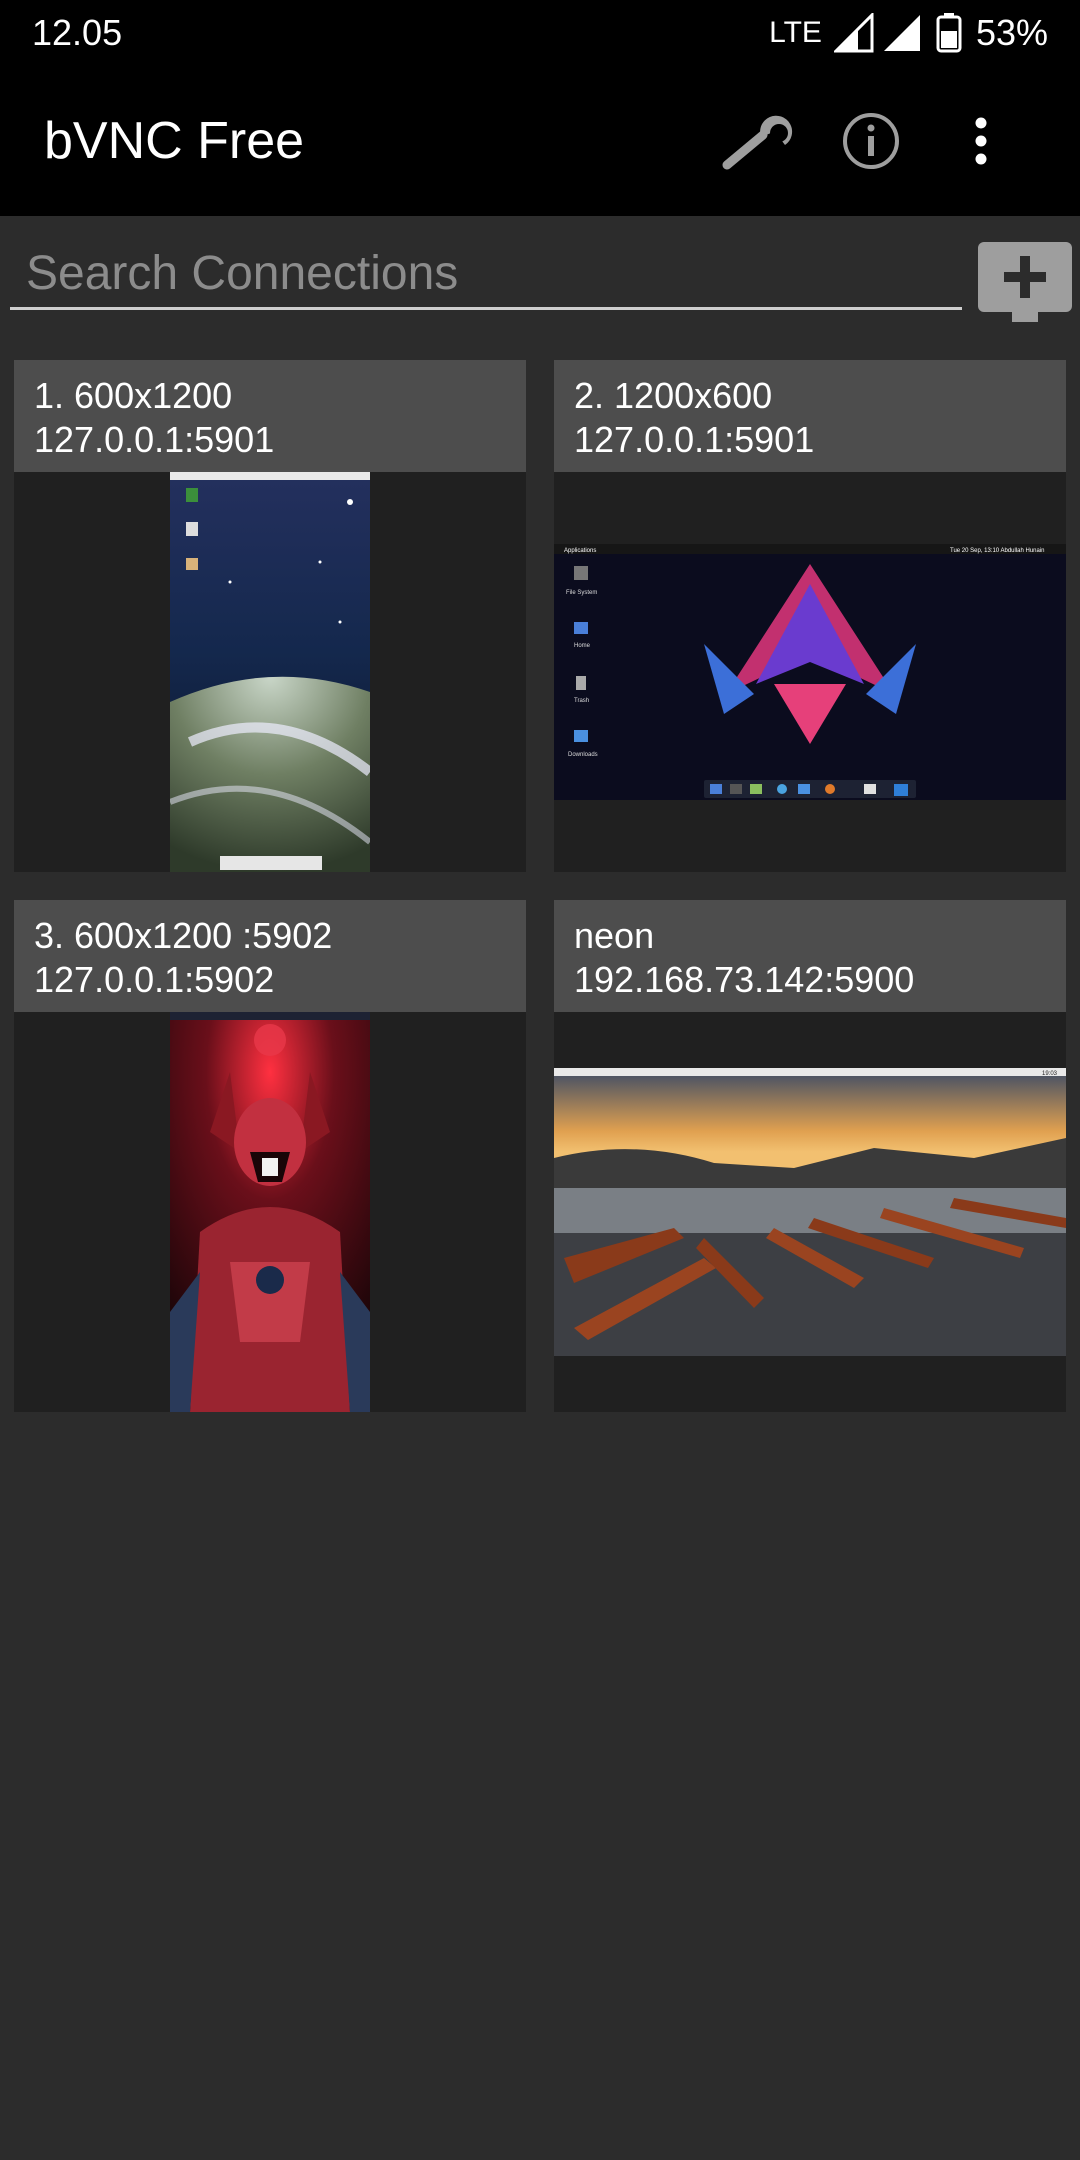 The height and width of the screenshot is (2160, 1080). I want to click on app-bar-actions, so click(871, 141).